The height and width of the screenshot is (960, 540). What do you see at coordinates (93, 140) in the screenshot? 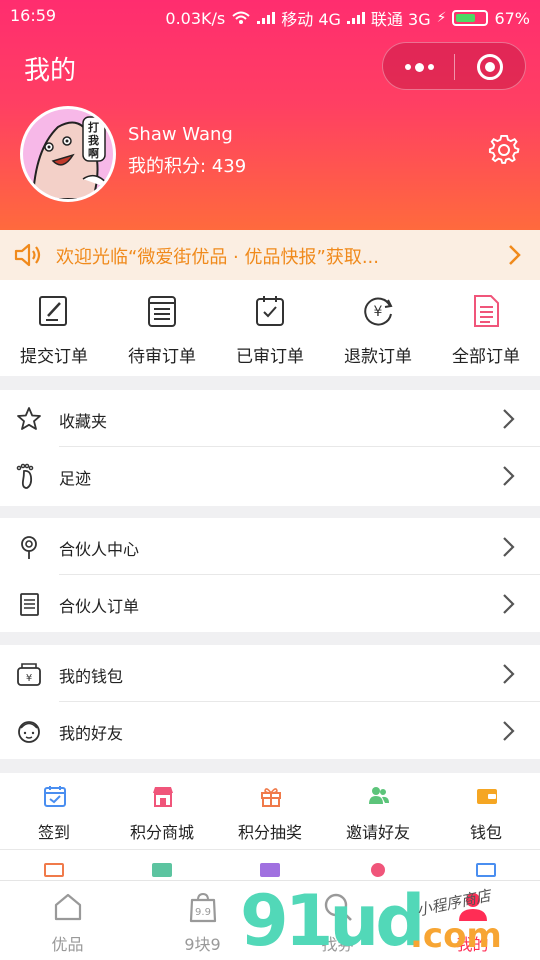
I see `avatar-speech-text: 打我啊` at bounding box center [93, 140].